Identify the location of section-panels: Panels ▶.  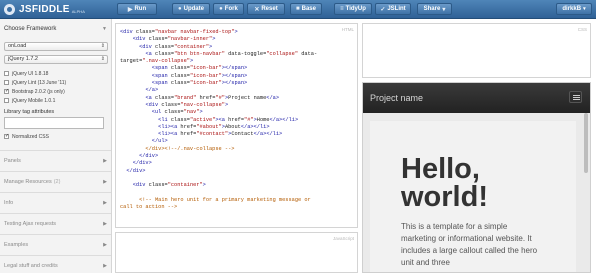
(55, 160).